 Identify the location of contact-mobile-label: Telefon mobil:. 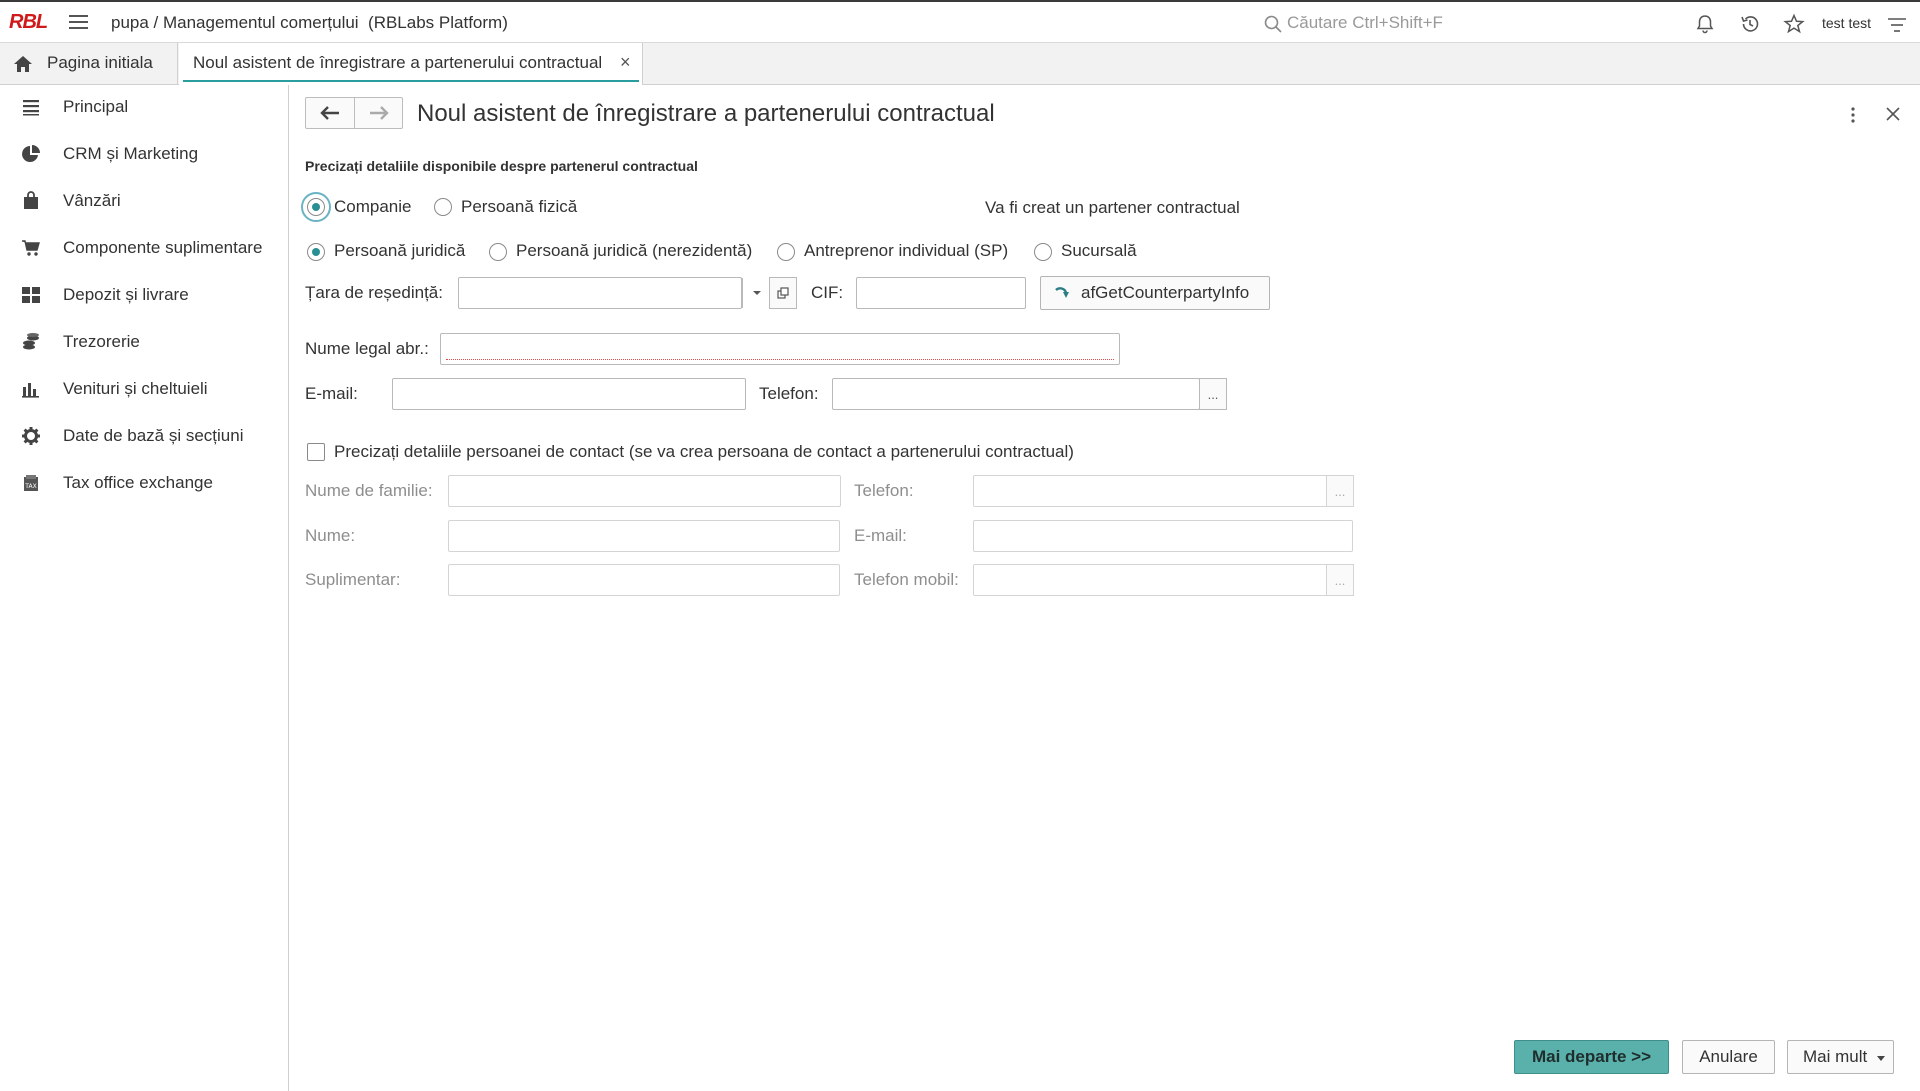
(906, 579).